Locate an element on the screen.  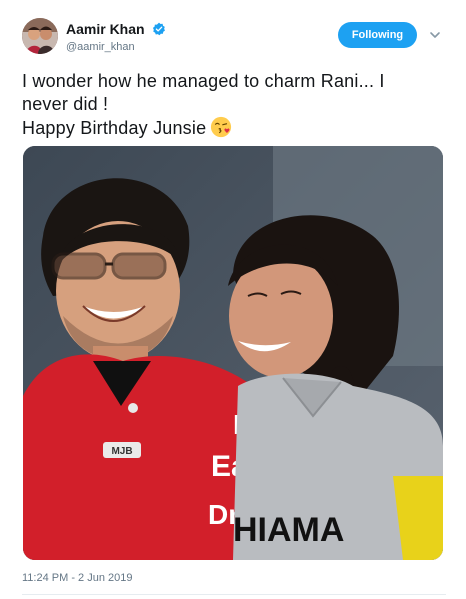
tweet-timestamp: 11:24 PM - 2 Jun 2019 is located at coordinates (77, 578).